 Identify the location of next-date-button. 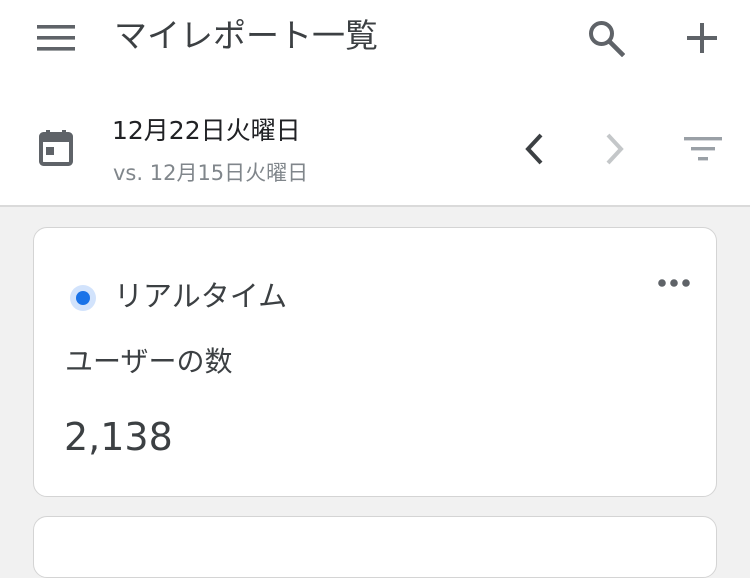
(615, 149).